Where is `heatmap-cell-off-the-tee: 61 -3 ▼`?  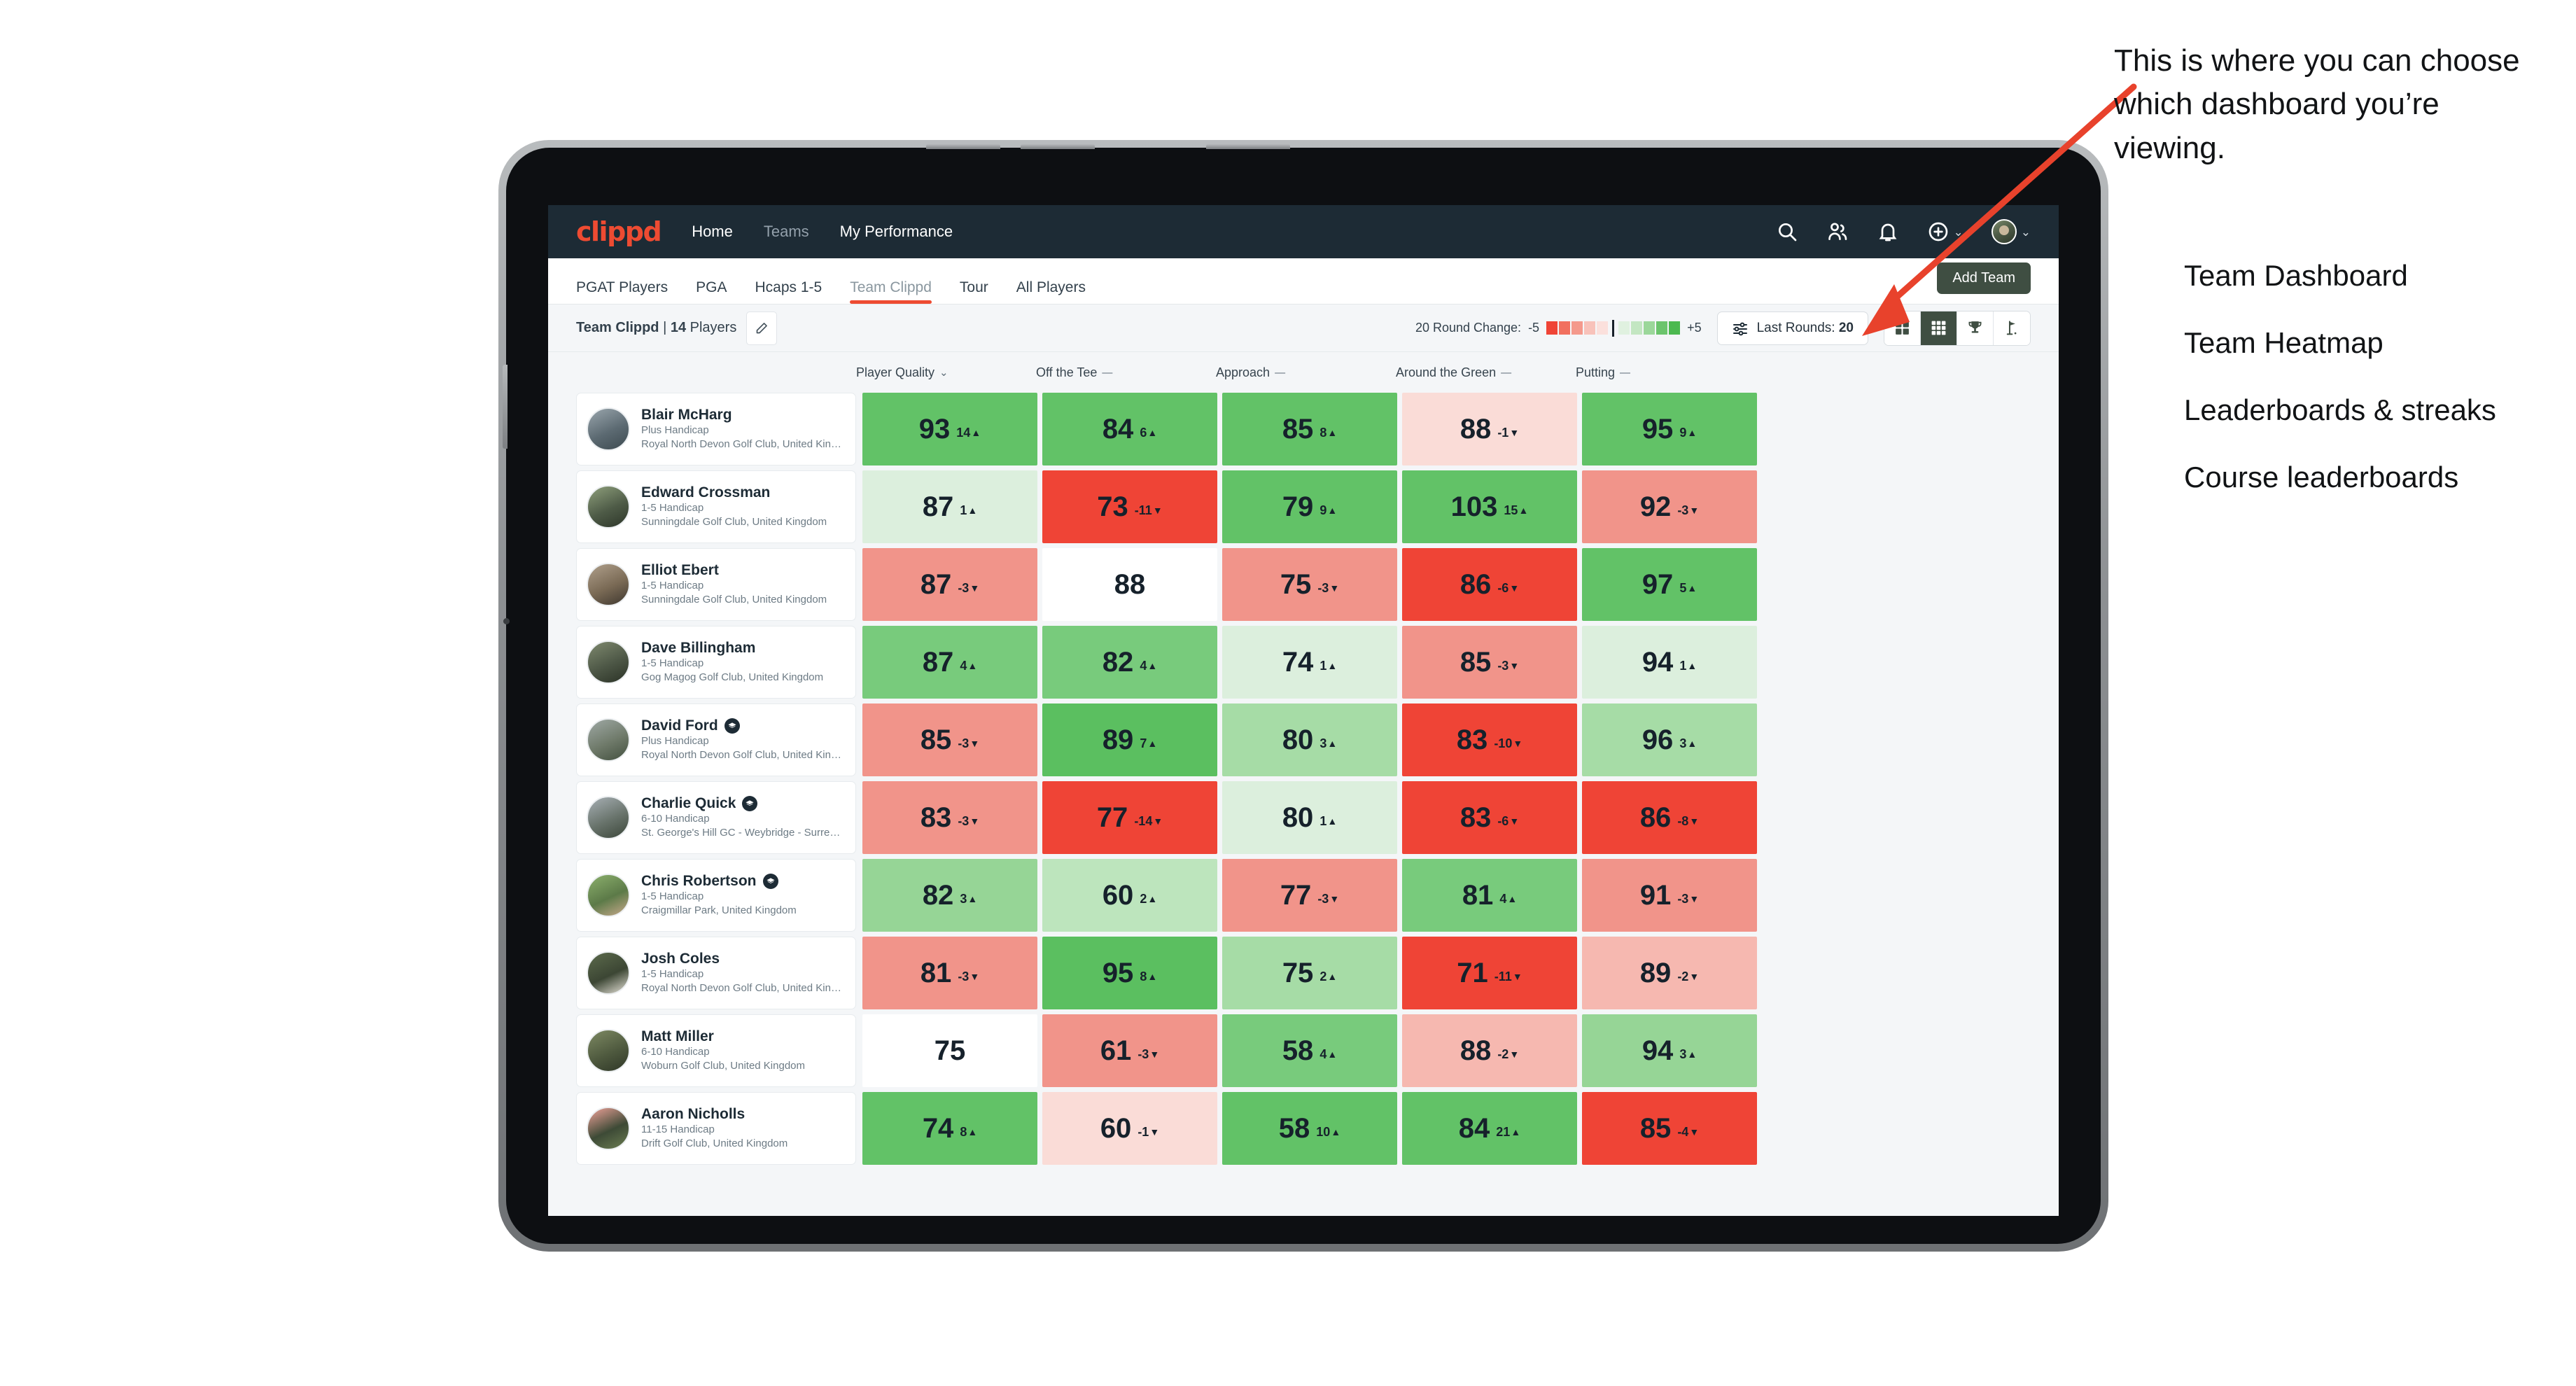 heatmap-cell-off-the-tee: 61 -3 ▼ is located at coordinates (1129, 1050).